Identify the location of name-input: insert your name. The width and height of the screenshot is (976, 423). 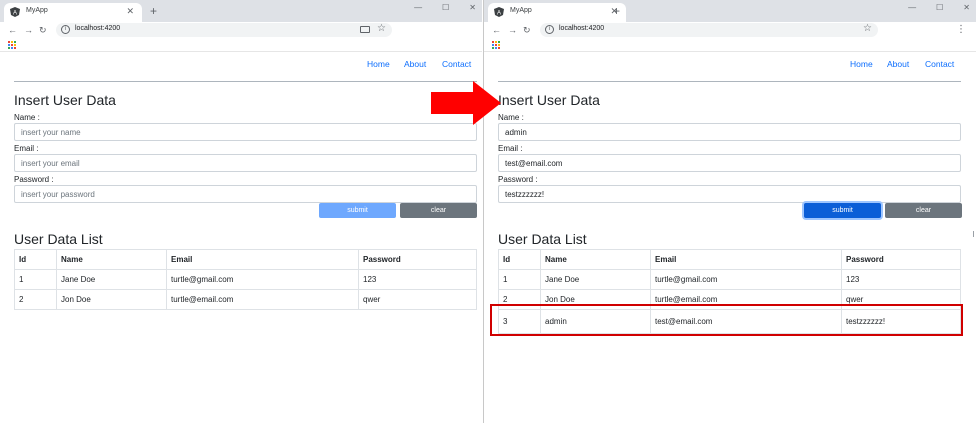
(245, 132).